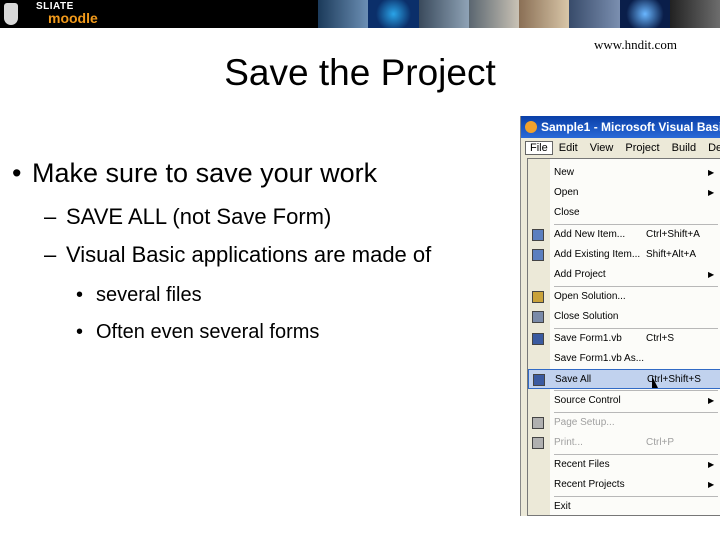 Image resolution: width=720 pixels, height=540 pixels. Describe the element at coordinates (660, 338) in the screenshot. I see `menu-item-shortcut: Ctrl+S` at that location.